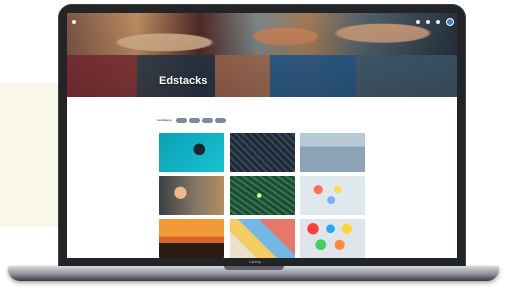 This screenshot has width=507, height=290. Describe the element at coordinates (450, 22) in the screenshot. I see `avatar` at that location.